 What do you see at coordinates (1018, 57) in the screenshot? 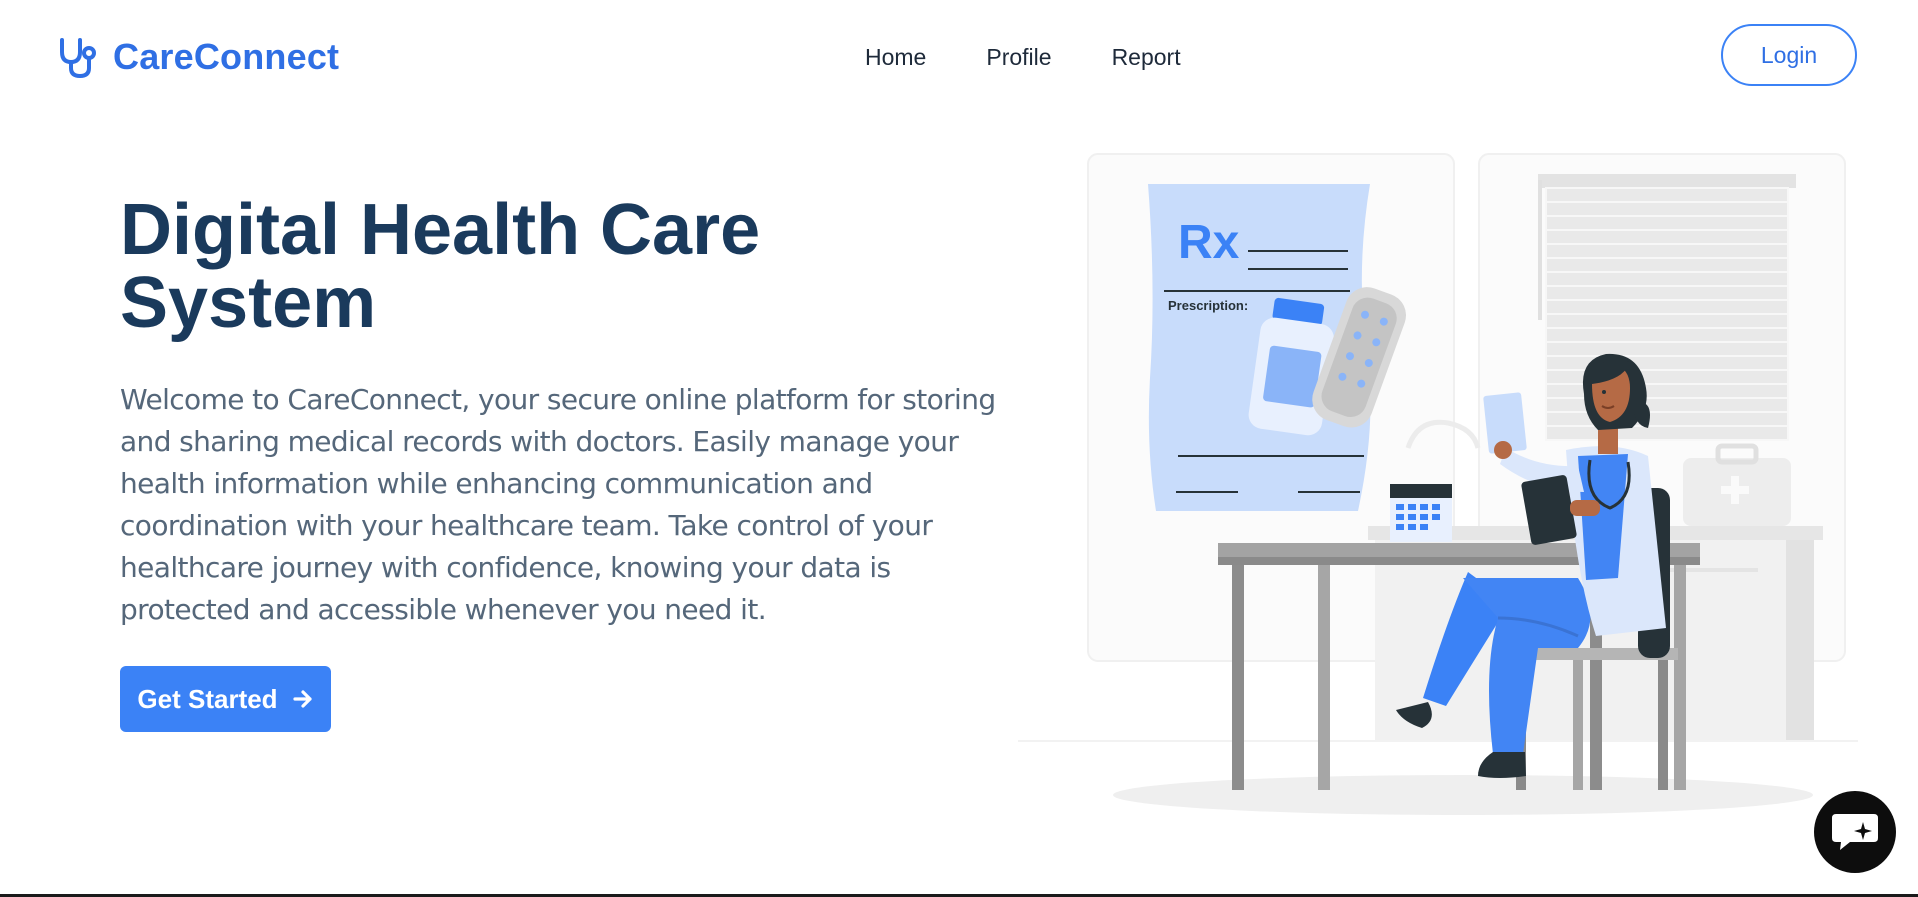
I see `nav-profile: Profile` at bounding box center [1018, 57].